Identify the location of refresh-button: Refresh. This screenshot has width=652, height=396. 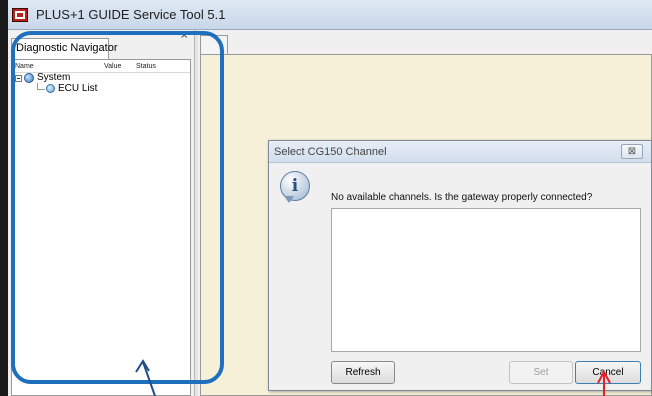
(363, 372).